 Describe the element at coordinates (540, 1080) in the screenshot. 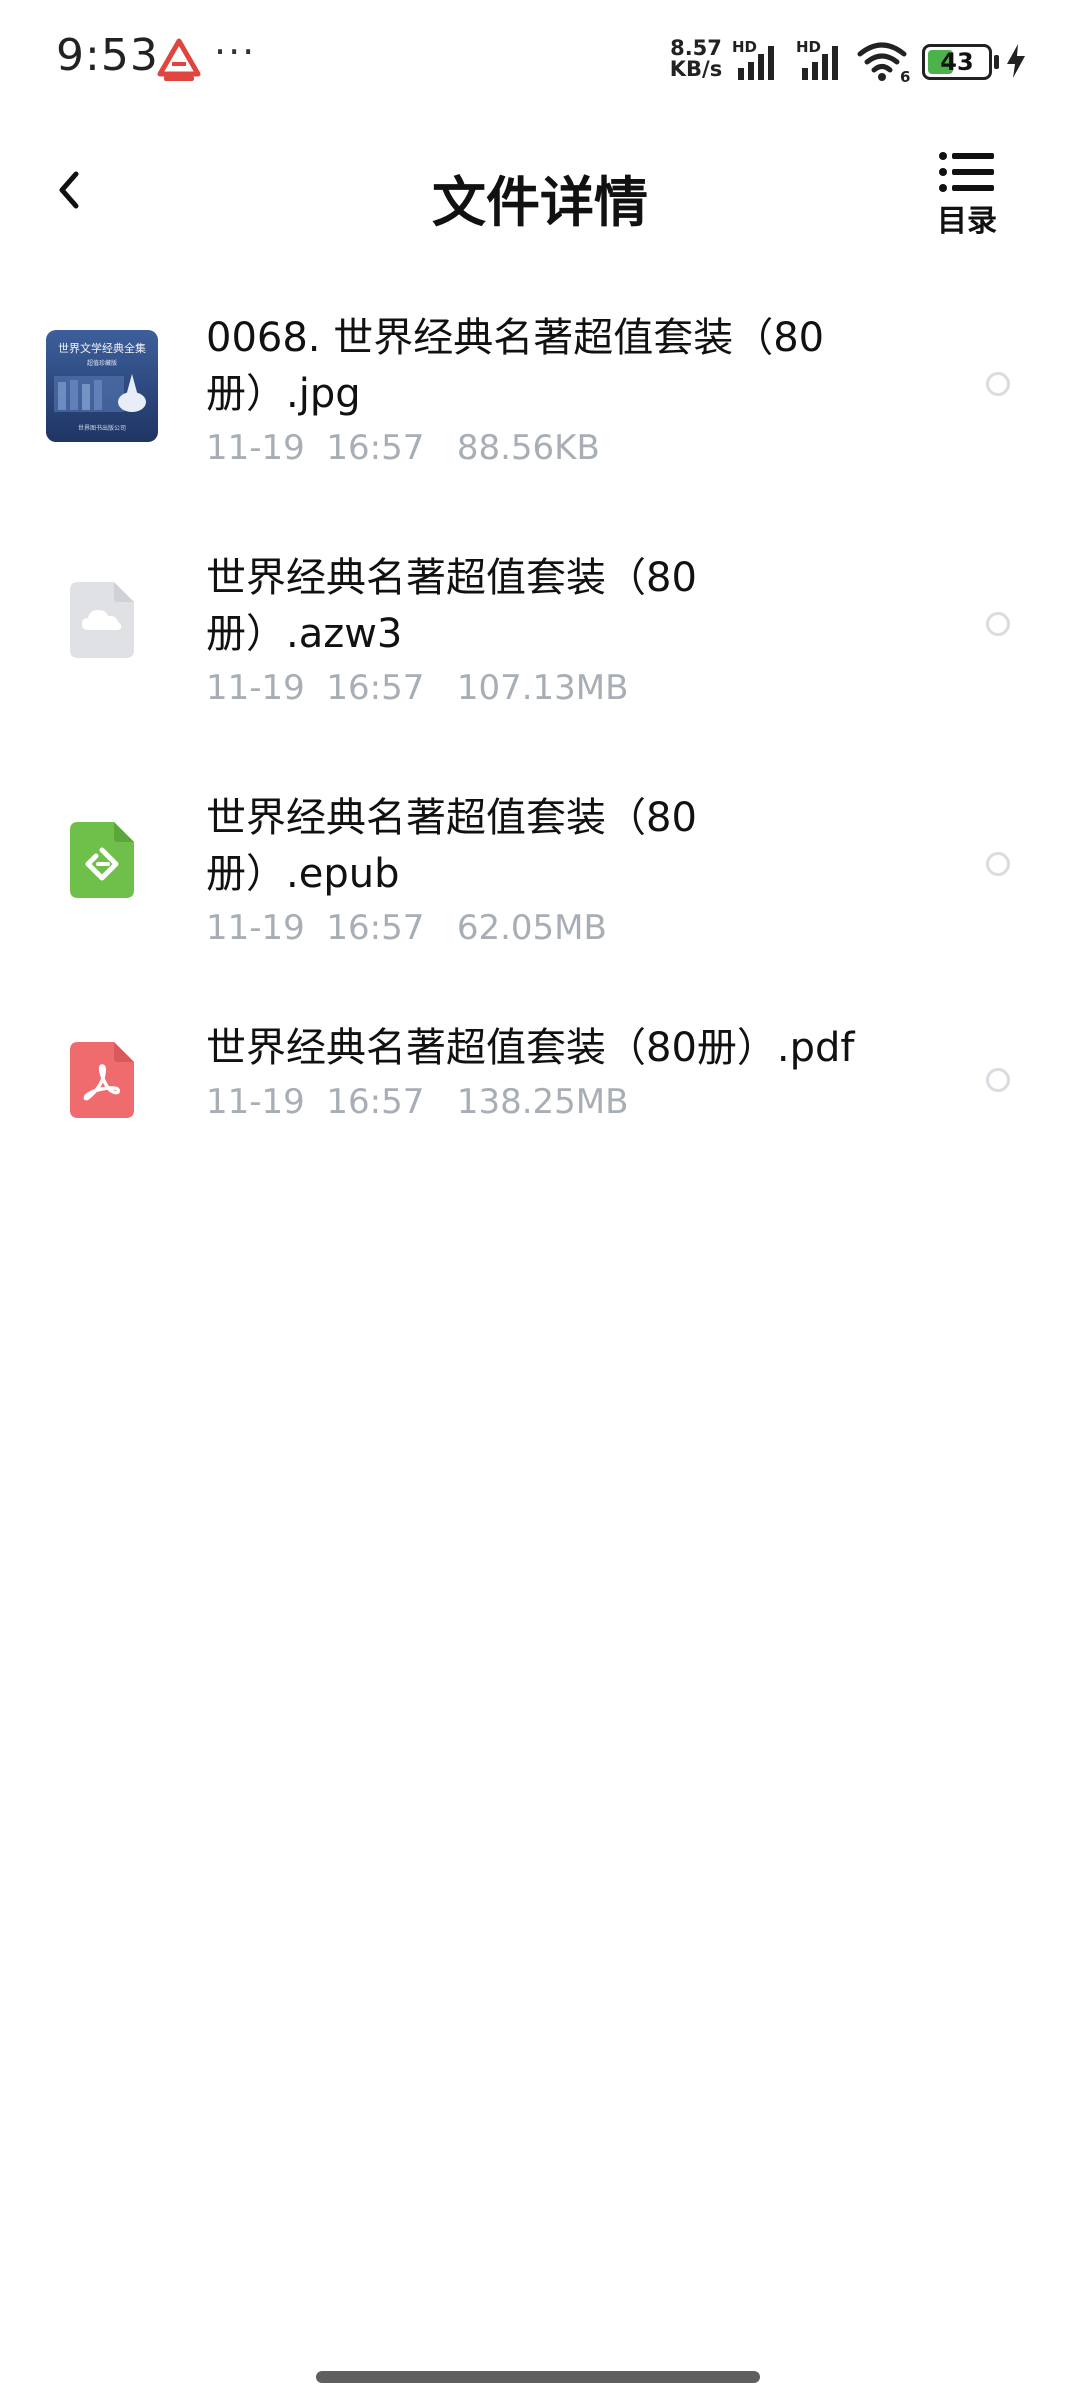

I see `file-item-pdf: 世界经典名著超值套装（80册）.pdf 11-19 16:57 138.25MB` at that location.